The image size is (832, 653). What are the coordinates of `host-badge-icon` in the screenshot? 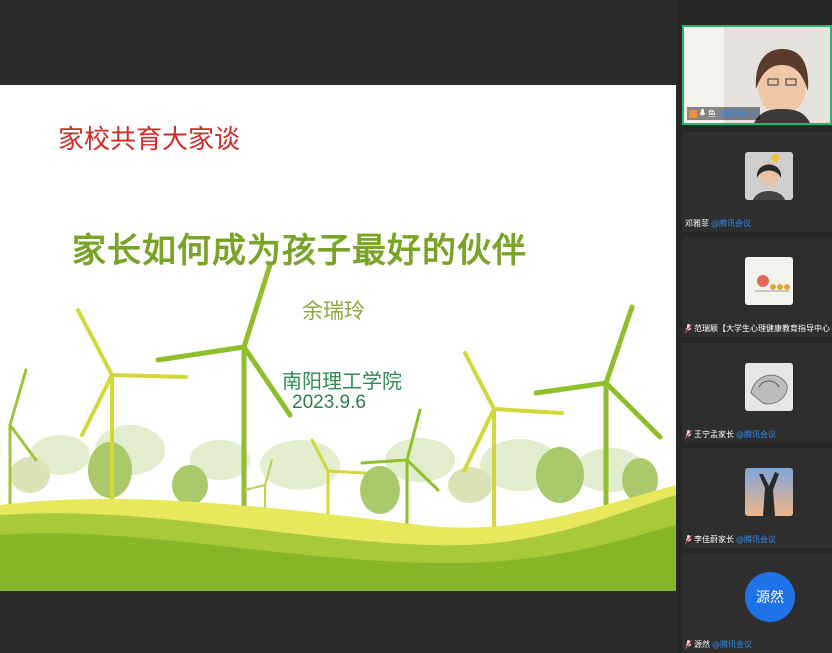 It's located at (693, 113).